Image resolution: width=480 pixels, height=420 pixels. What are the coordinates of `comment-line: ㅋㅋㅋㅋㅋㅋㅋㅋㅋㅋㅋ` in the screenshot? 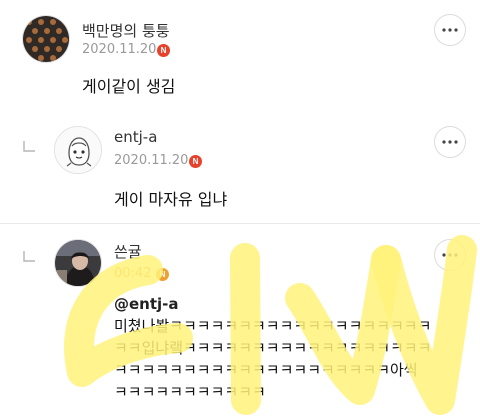 It's located at (190, 392).